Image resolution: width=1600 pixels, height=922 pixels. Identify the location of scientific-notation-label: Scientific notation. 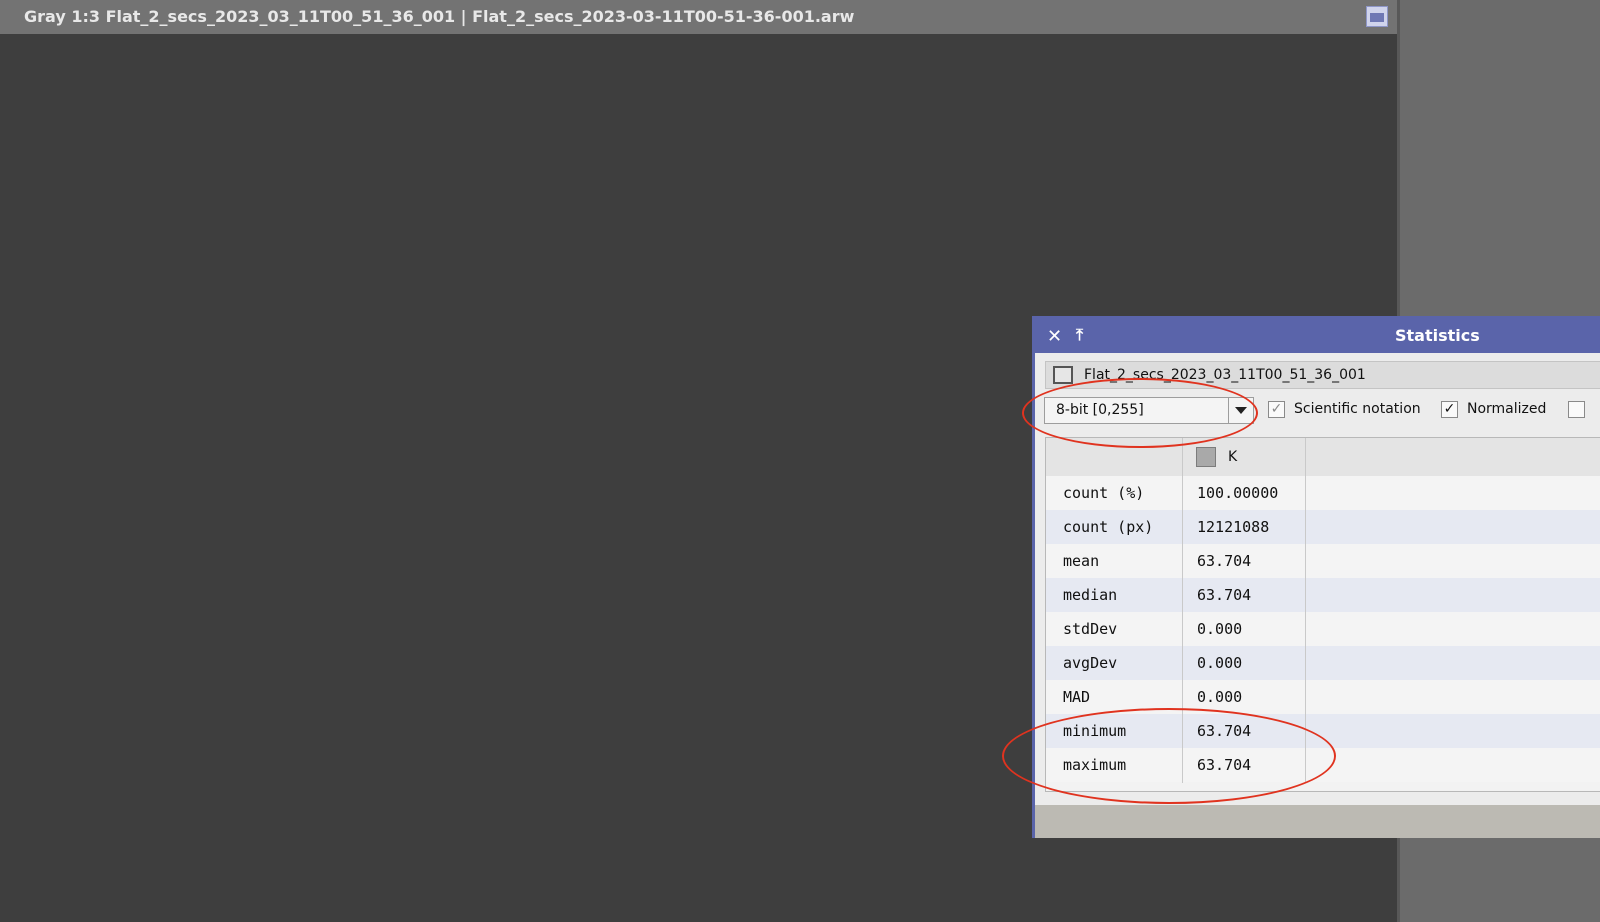
(1357, 409).